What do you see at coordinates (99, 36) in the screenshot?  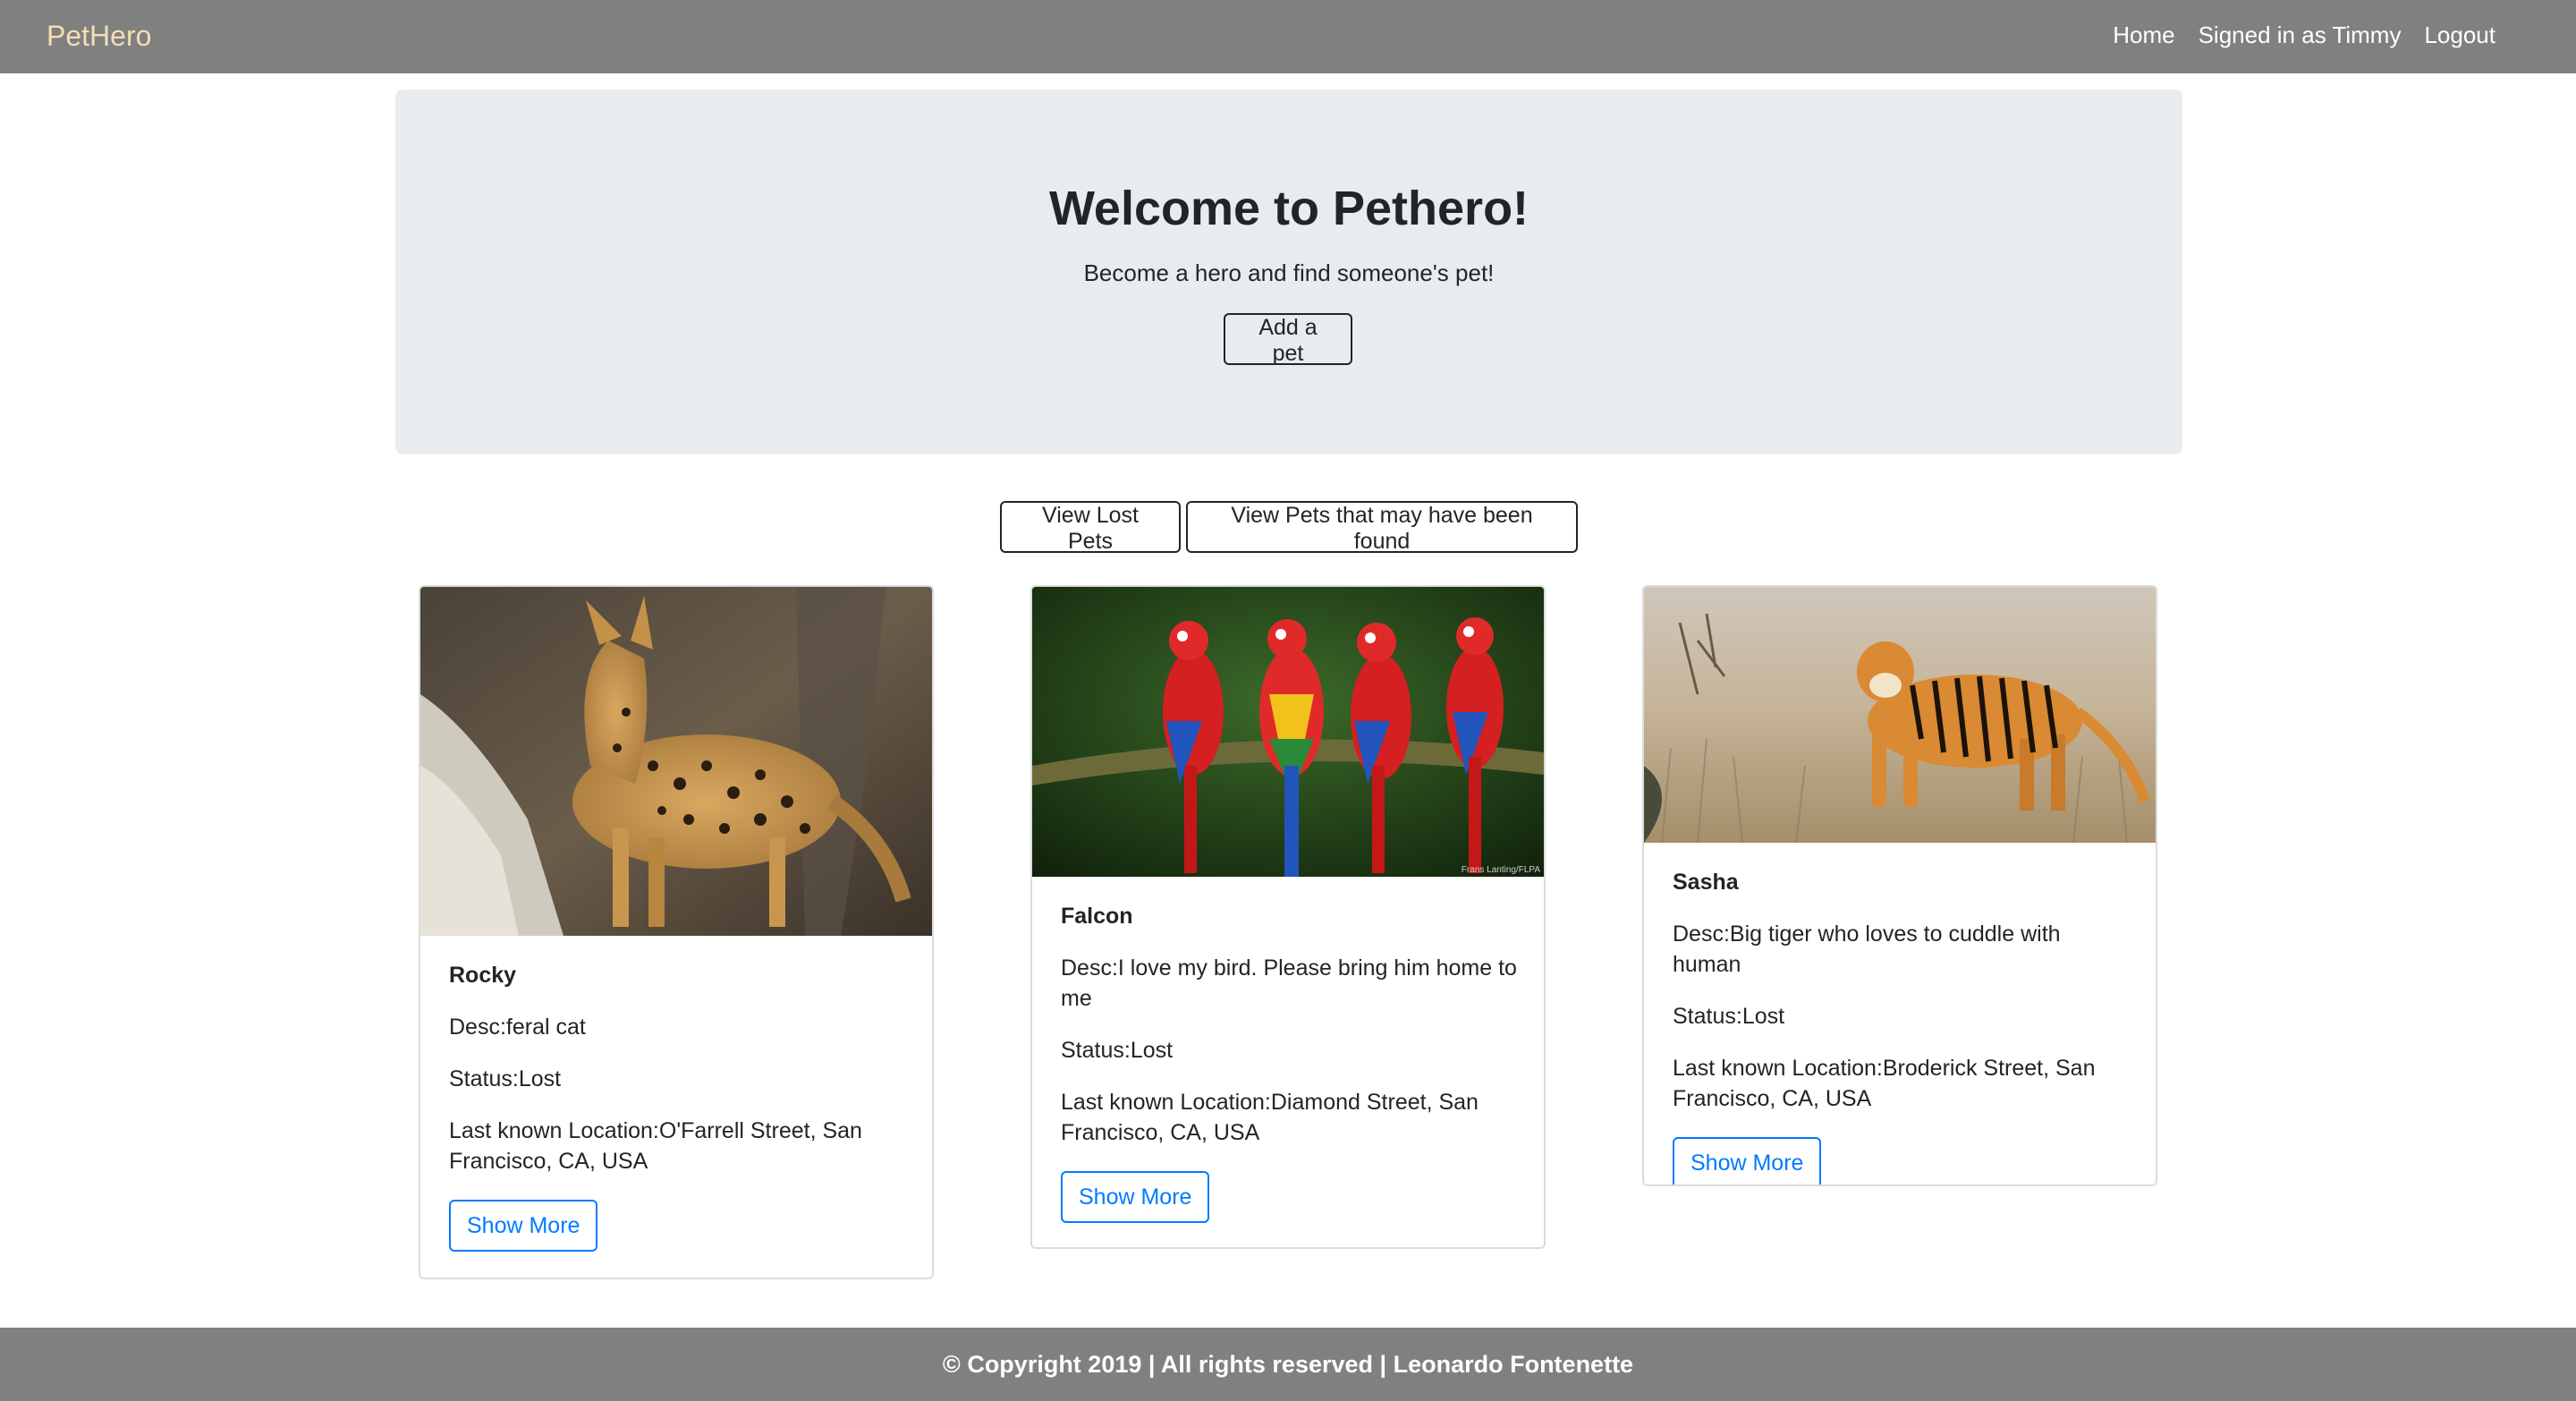 I see `brand-link: PetHero` at bounding box center [99, 36].